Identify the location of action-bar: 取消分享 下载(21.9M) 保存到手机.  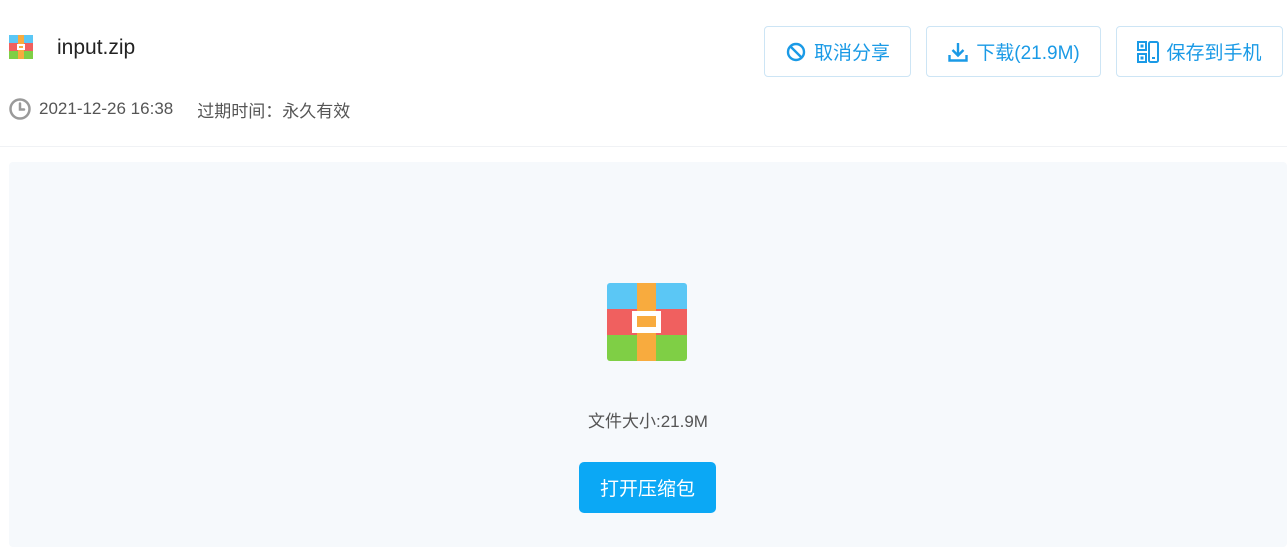
(1023, 51).